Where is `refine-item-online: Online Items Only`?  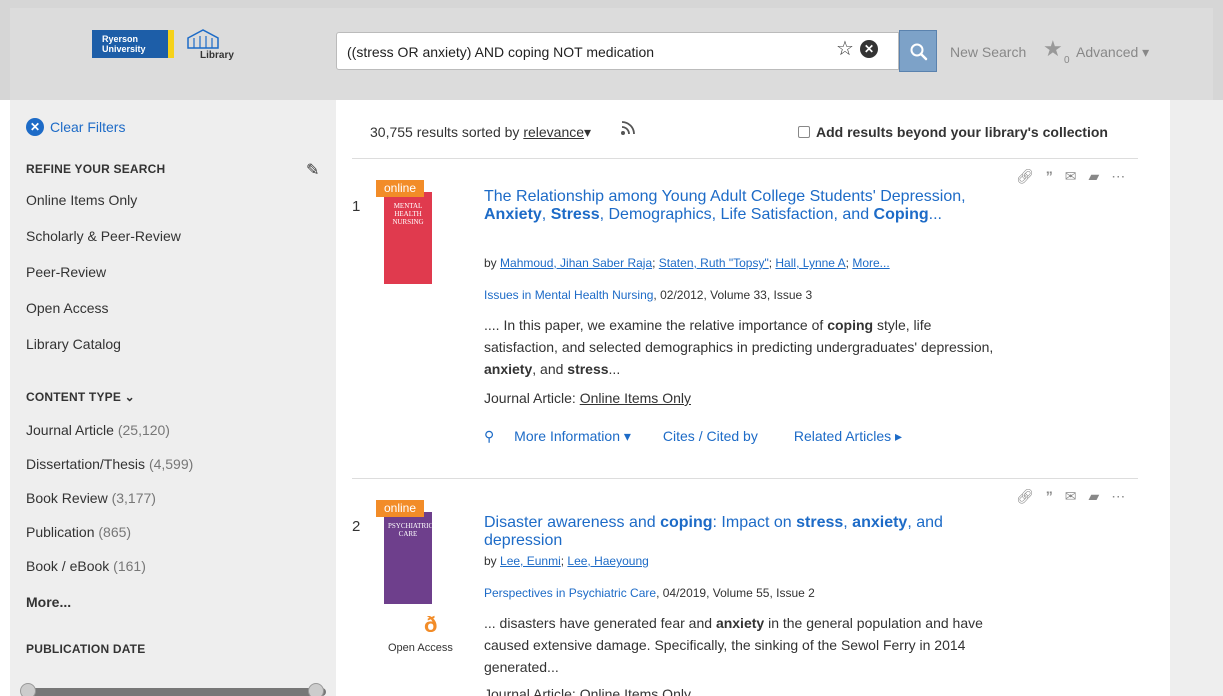 refine-item-online: Online Items Only is located at coordinates (81, 200).